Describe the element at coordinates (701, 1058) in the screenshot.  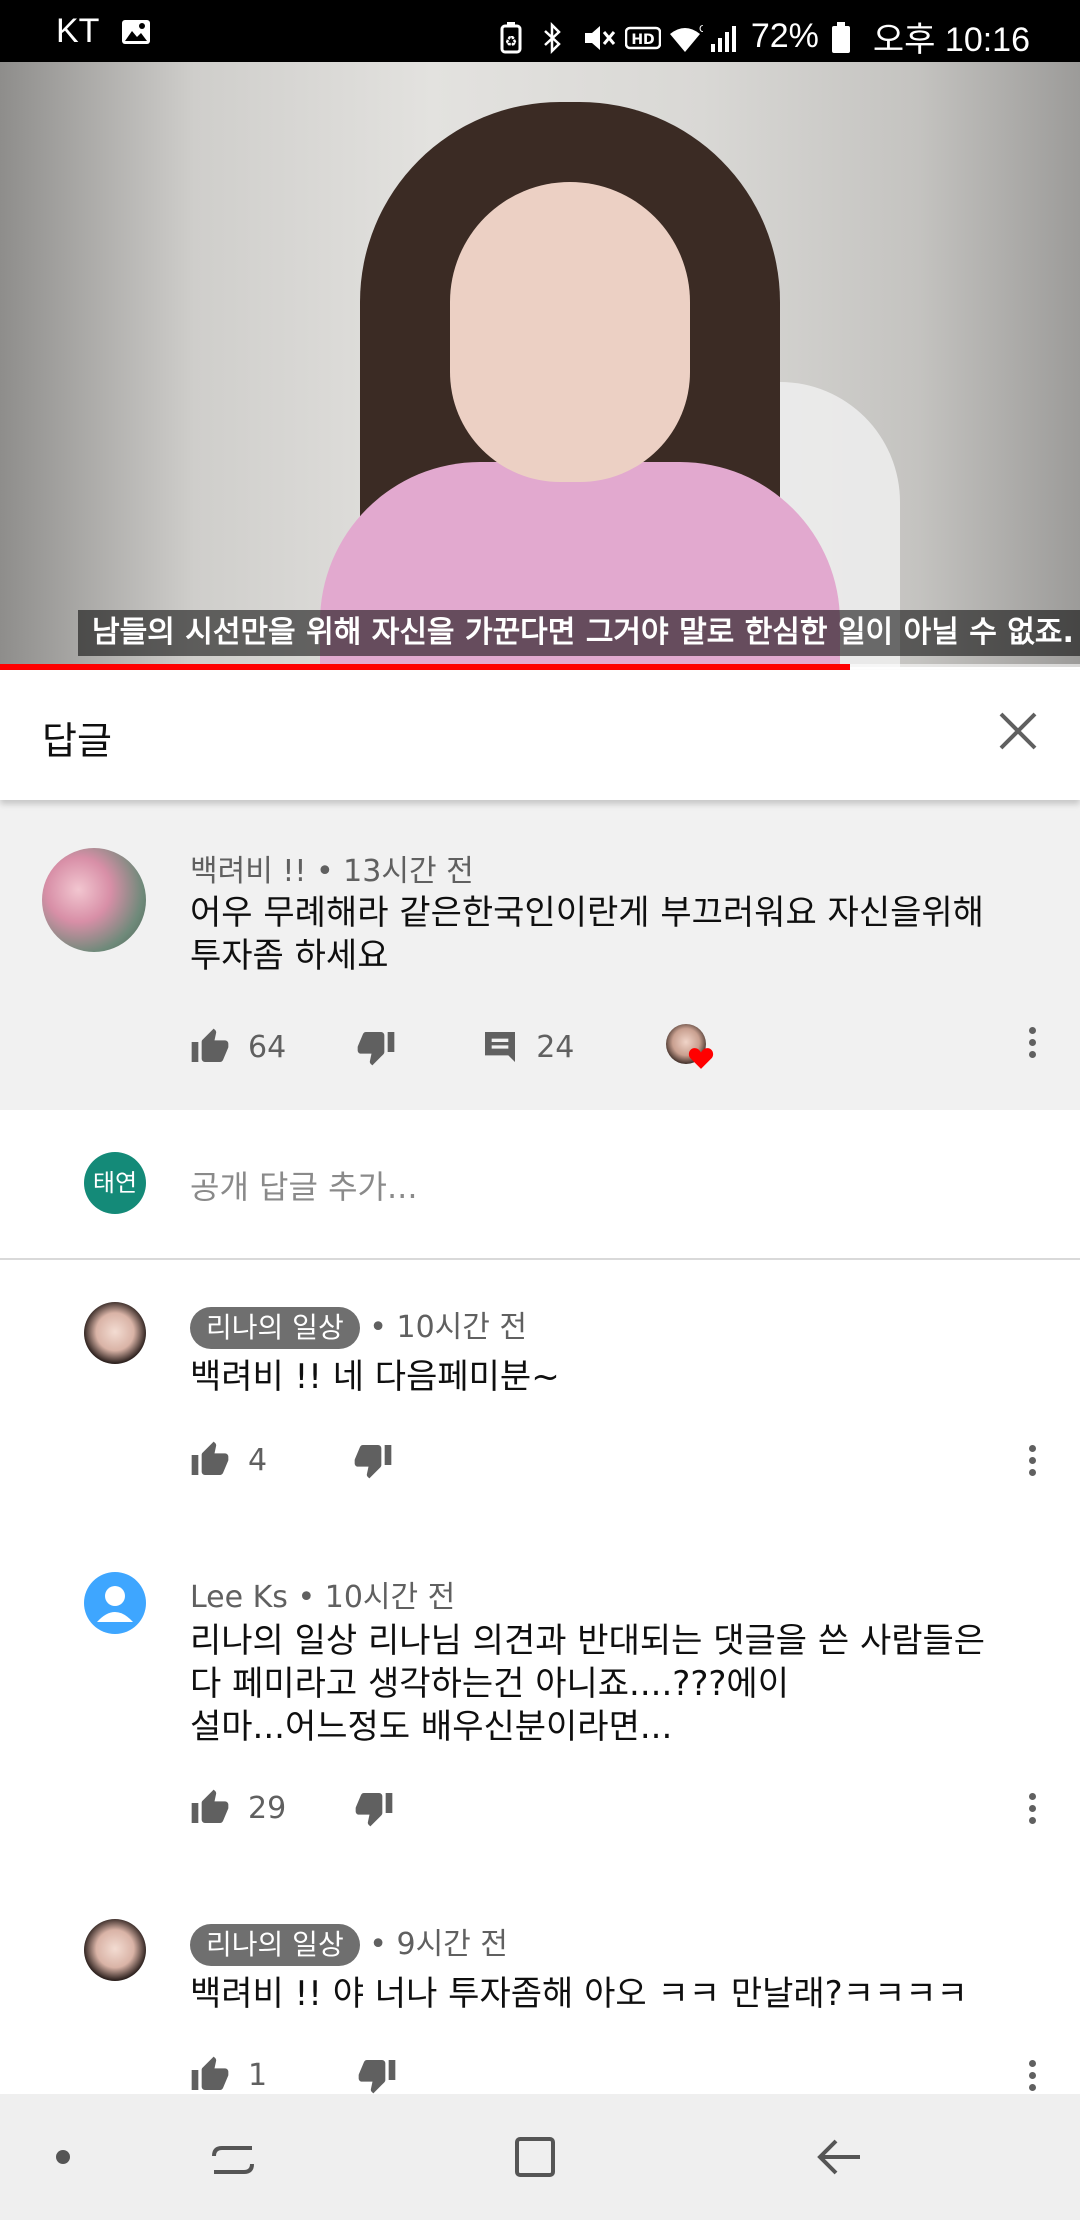
I see `heart-icon` at that location.